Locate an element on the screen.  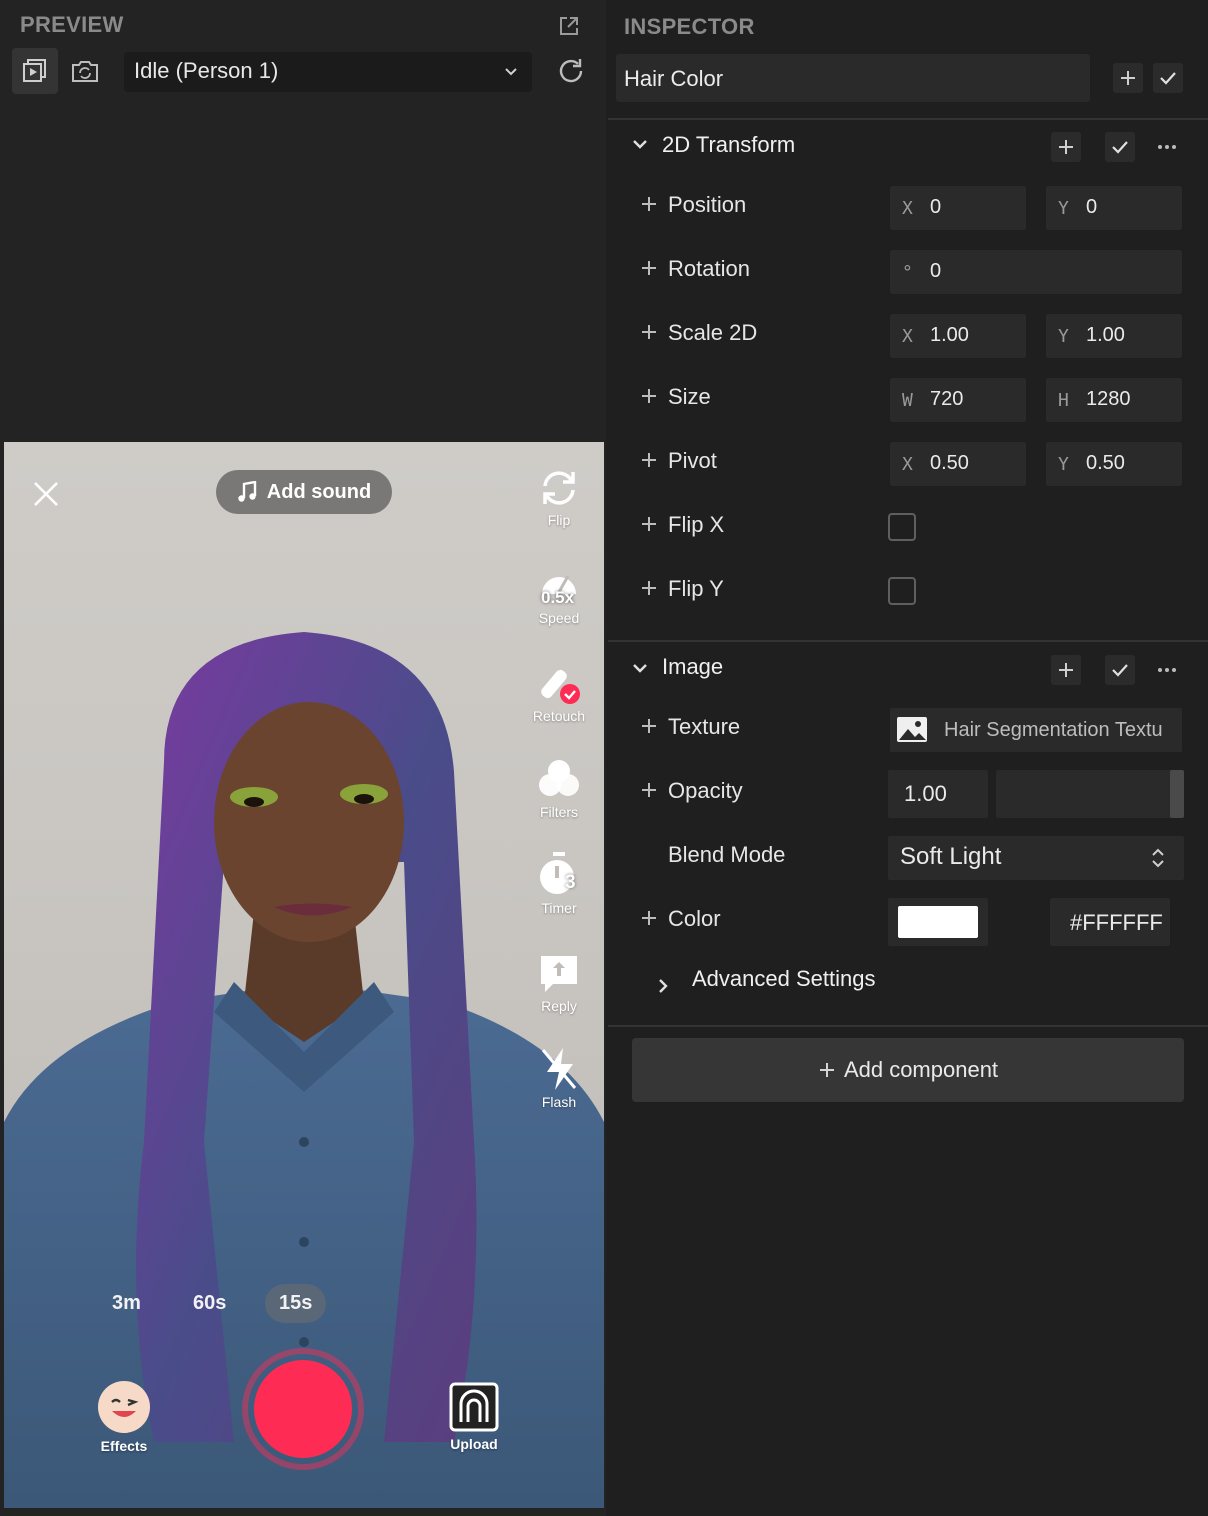
pivot-x-field: X 0.50 is located at coordinates (958, 464).